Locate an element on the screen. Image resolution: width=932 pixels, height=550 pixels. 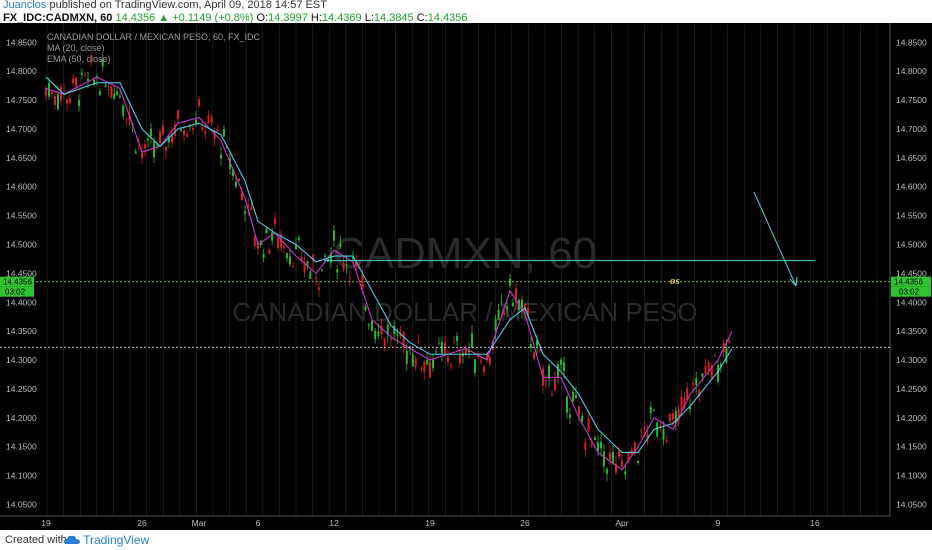
y-tick-label-left: 14.7500 is located at coordinates (21, 100).